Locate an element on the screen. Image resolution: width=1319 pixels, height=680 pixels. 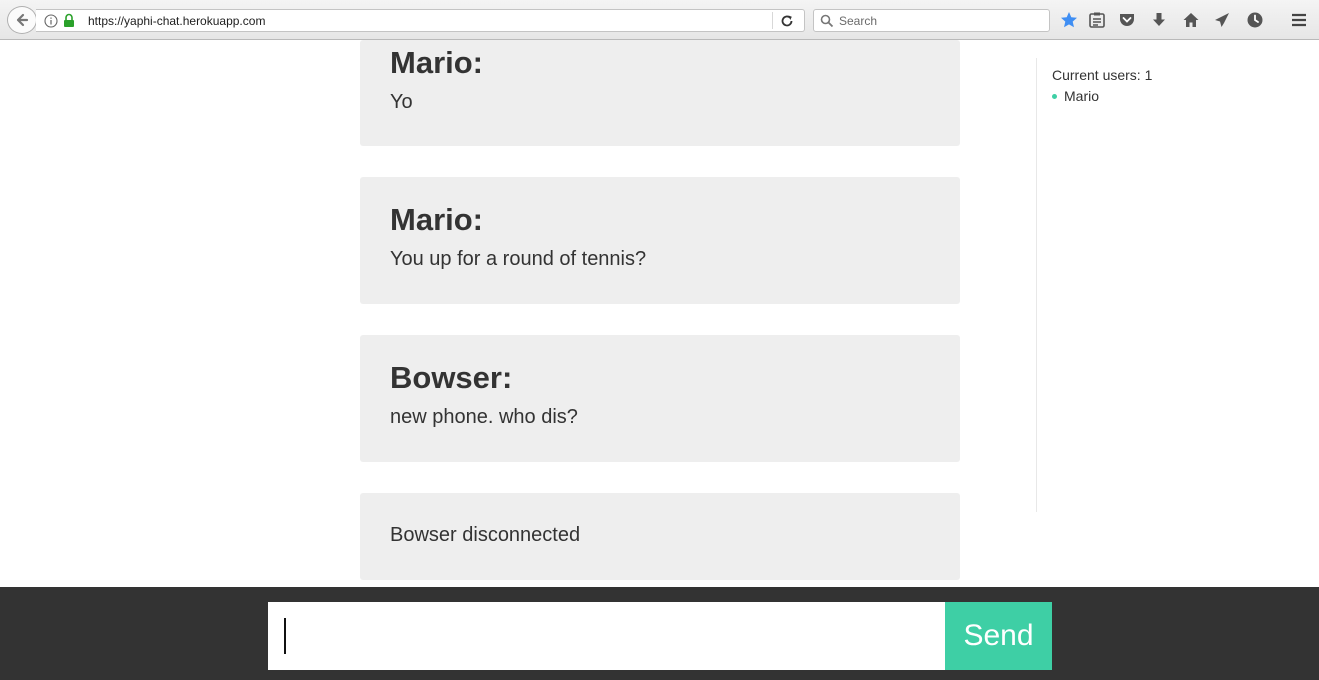
message-input is located at coordinates (606, 636).